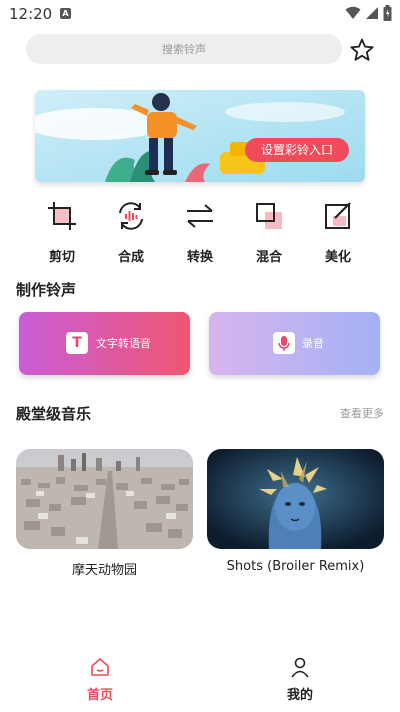  I want to click on notification-badge: A, so click(65, 13).